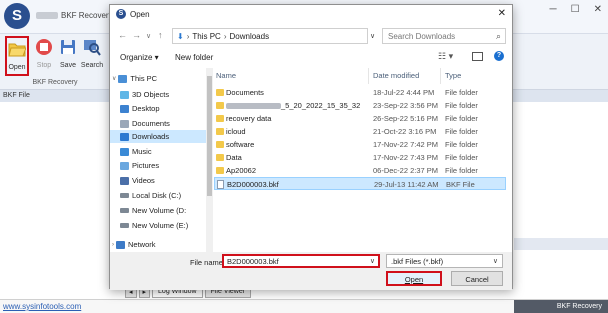  What do you see at coordinates (146, 165) in the screenshot?
I see `nav-item-label: Pictures` at bounding box center [146, 165].